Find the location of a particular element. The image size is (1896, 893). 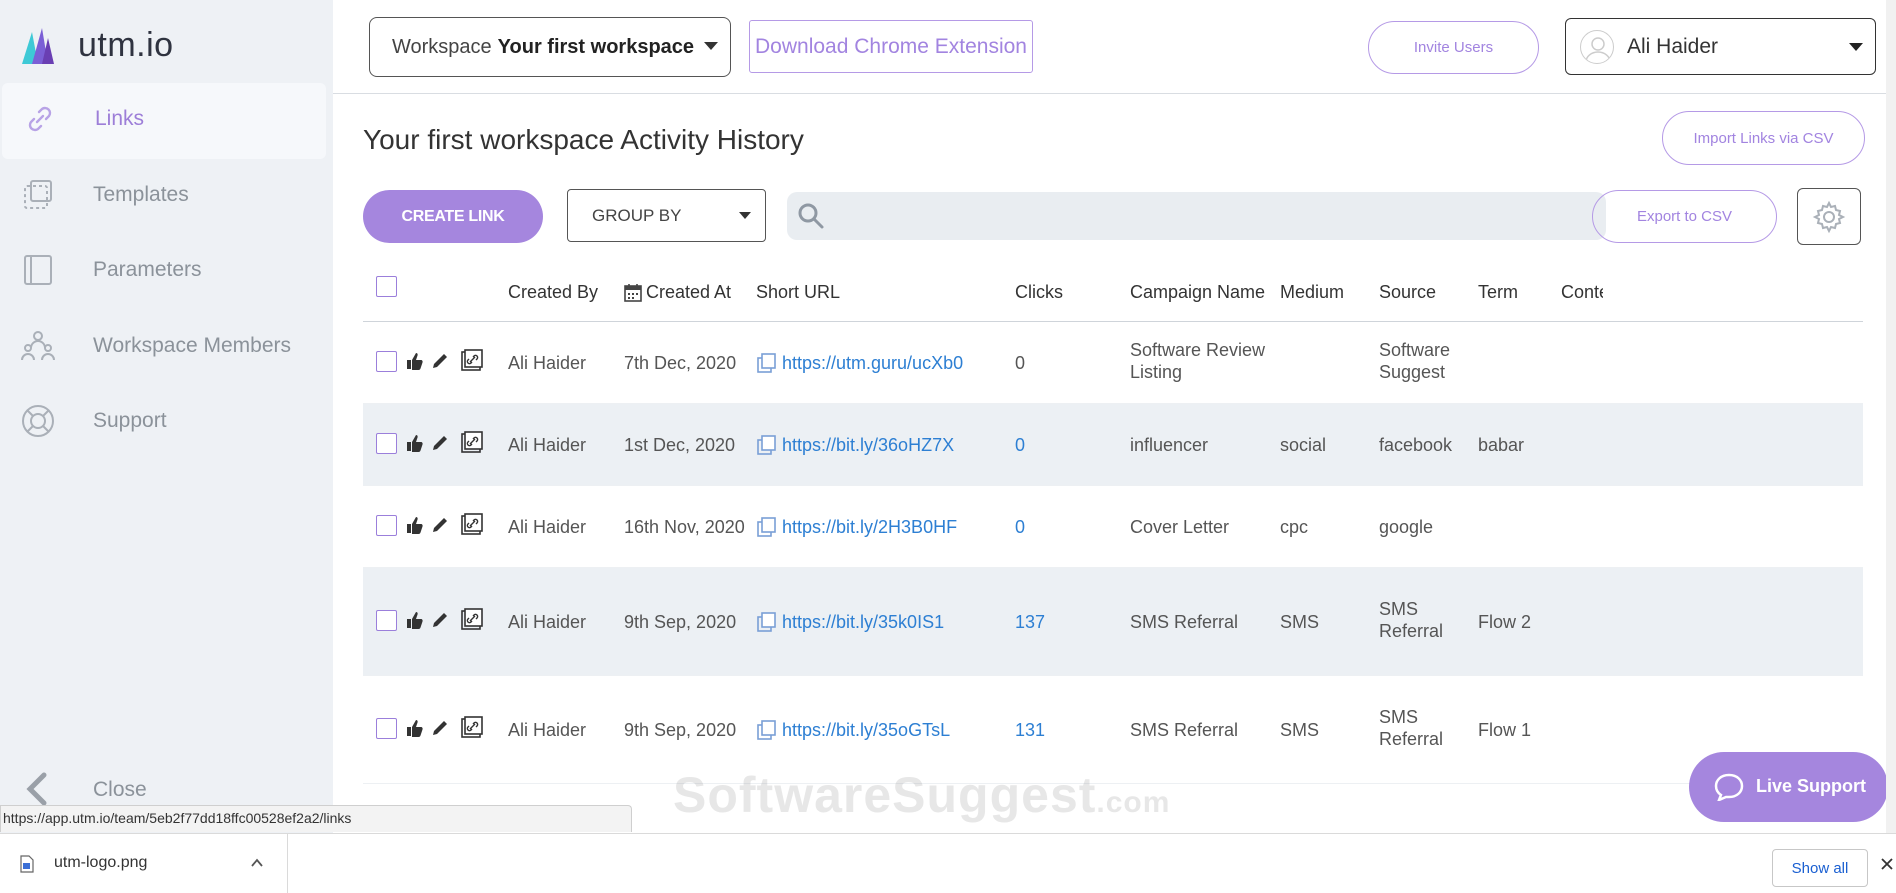

short-url-link: https://bit.ly/36oHZ7X is located at coordinates (868, 445).